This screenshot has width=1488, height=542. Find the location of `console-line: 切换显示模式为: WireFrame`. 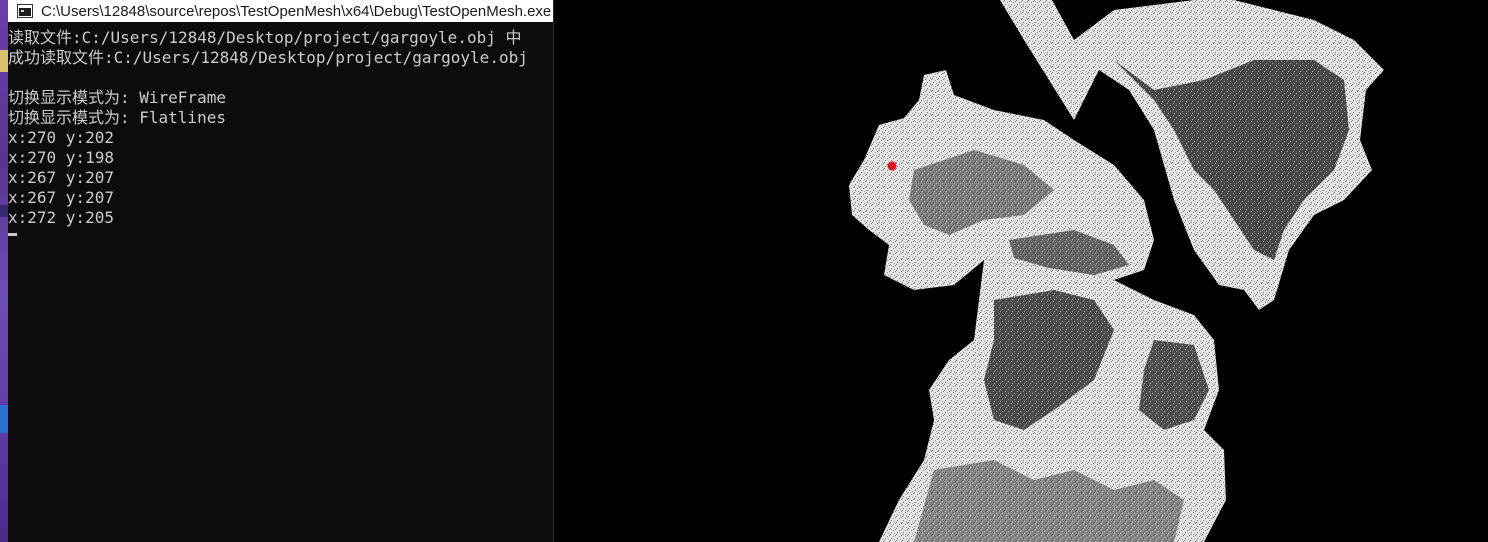

console-line: 切换显示模式为: WireFrame is located at coordinates (117, 97).